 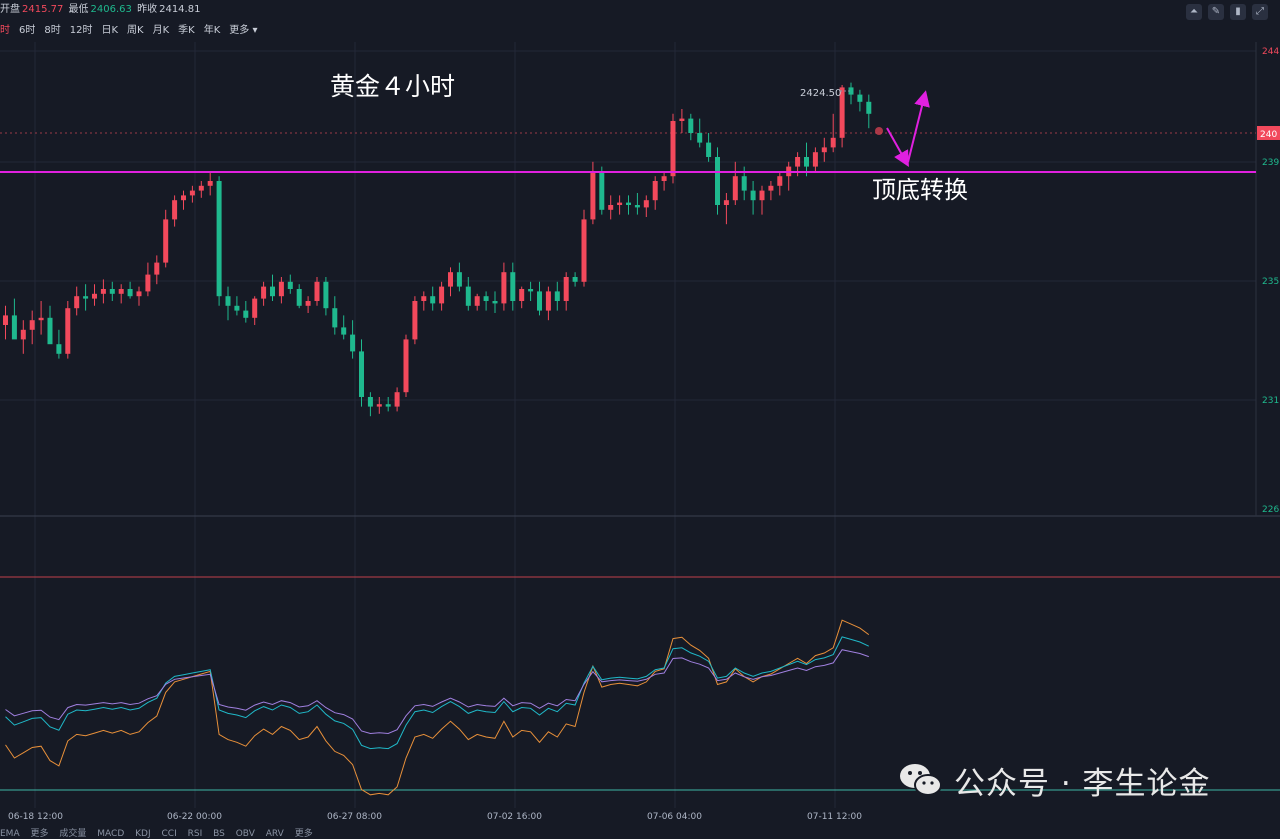 I want to click on y-tick-label: 226, so click(x=1270, y=510).